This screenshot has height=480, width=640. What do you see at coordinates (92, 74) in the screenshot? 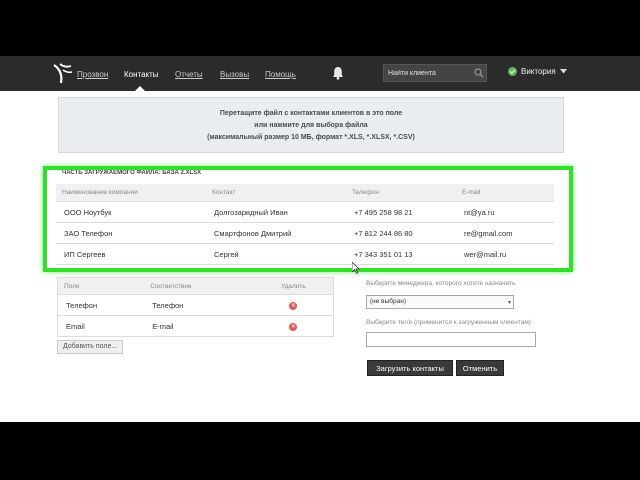
I see `nav-item-calls-queue: Прозвон` at bounding box center [92, 74].